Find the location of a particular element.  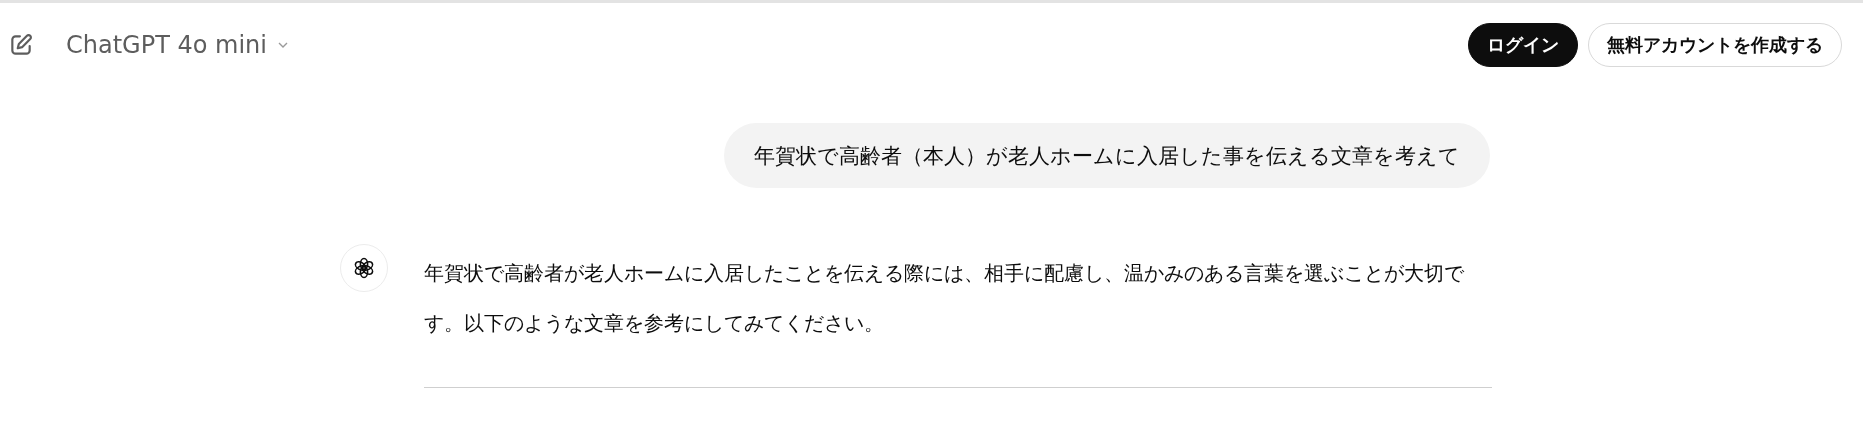

signup-button: 無料アカウントを作成する is located at coordinates (1715, 45).